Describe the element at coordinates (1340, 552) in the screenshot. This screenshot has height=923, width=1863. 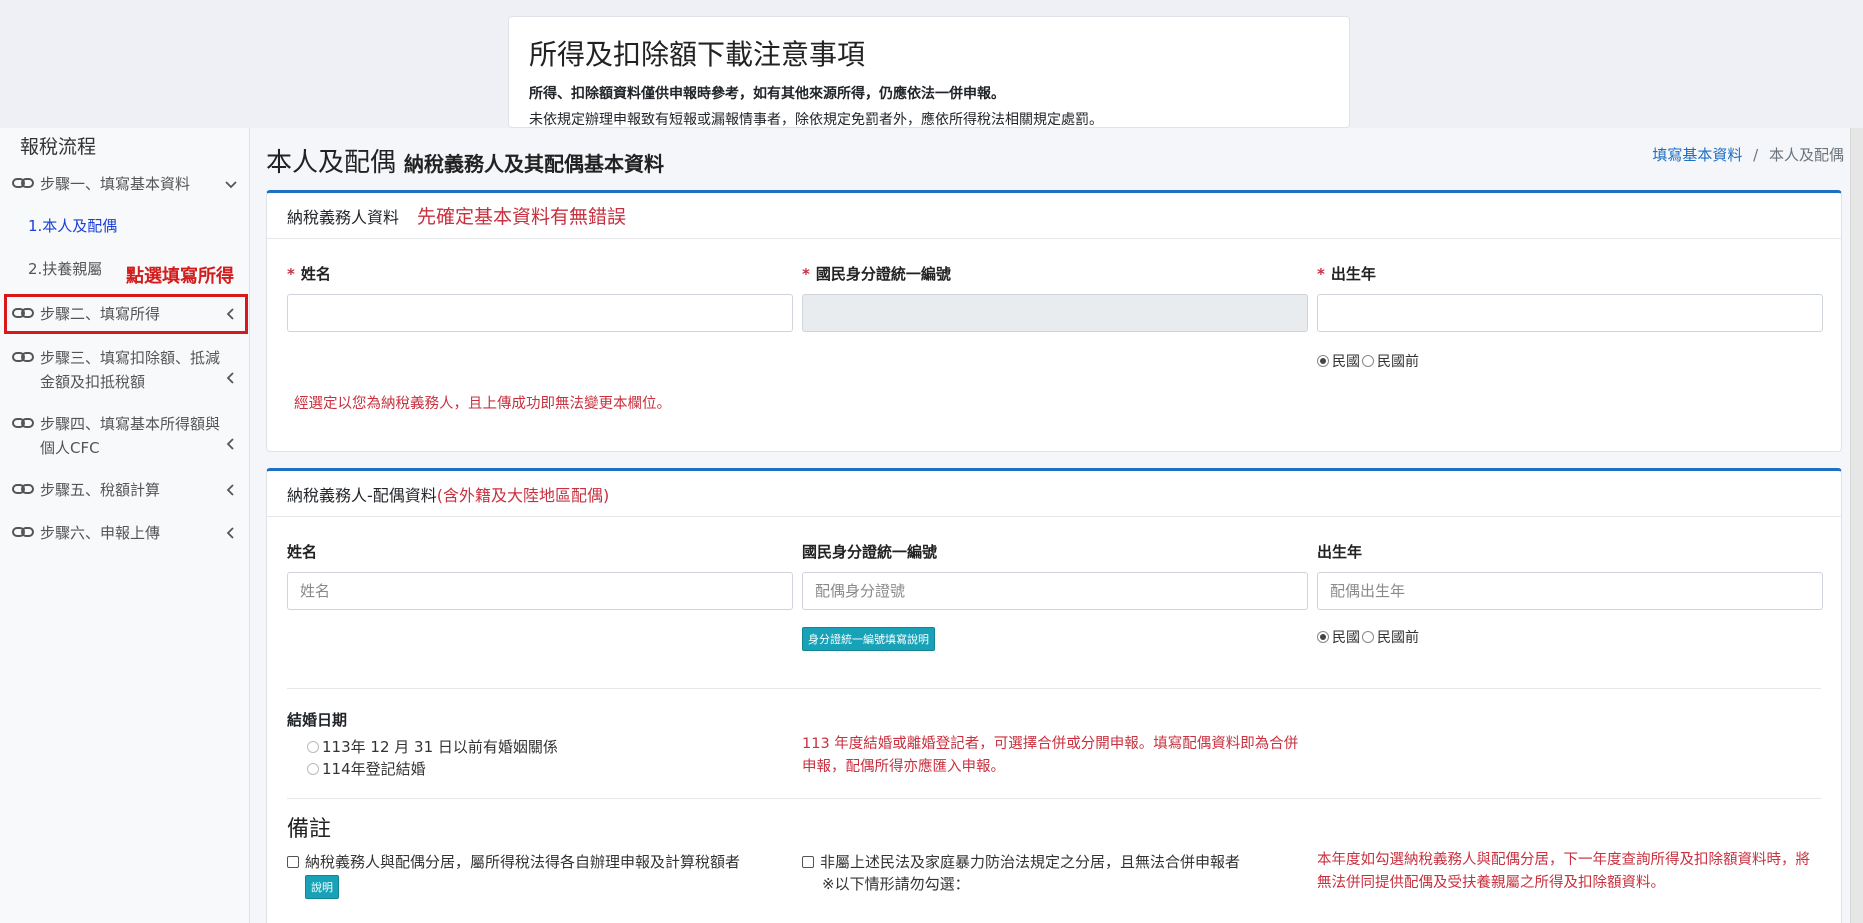
I see `spouse-birth-label: 出生年` at that location.